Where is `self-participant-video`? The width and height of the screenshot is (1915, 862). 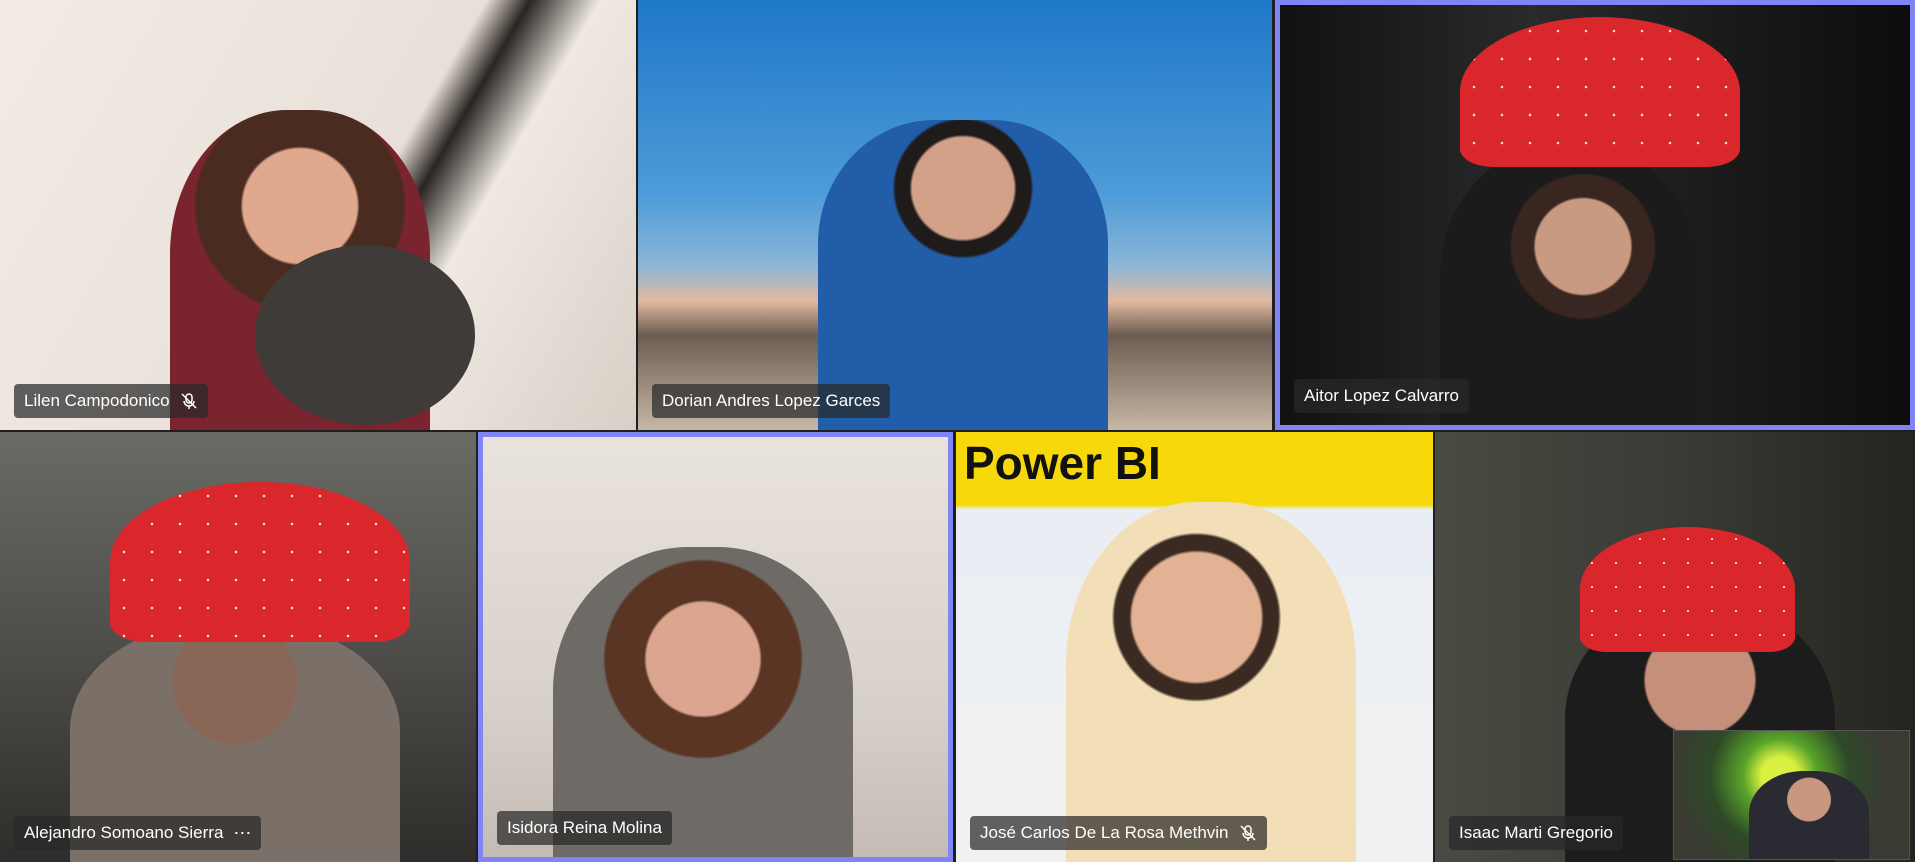 self-participant-video is located at coordinates (1809, 815).